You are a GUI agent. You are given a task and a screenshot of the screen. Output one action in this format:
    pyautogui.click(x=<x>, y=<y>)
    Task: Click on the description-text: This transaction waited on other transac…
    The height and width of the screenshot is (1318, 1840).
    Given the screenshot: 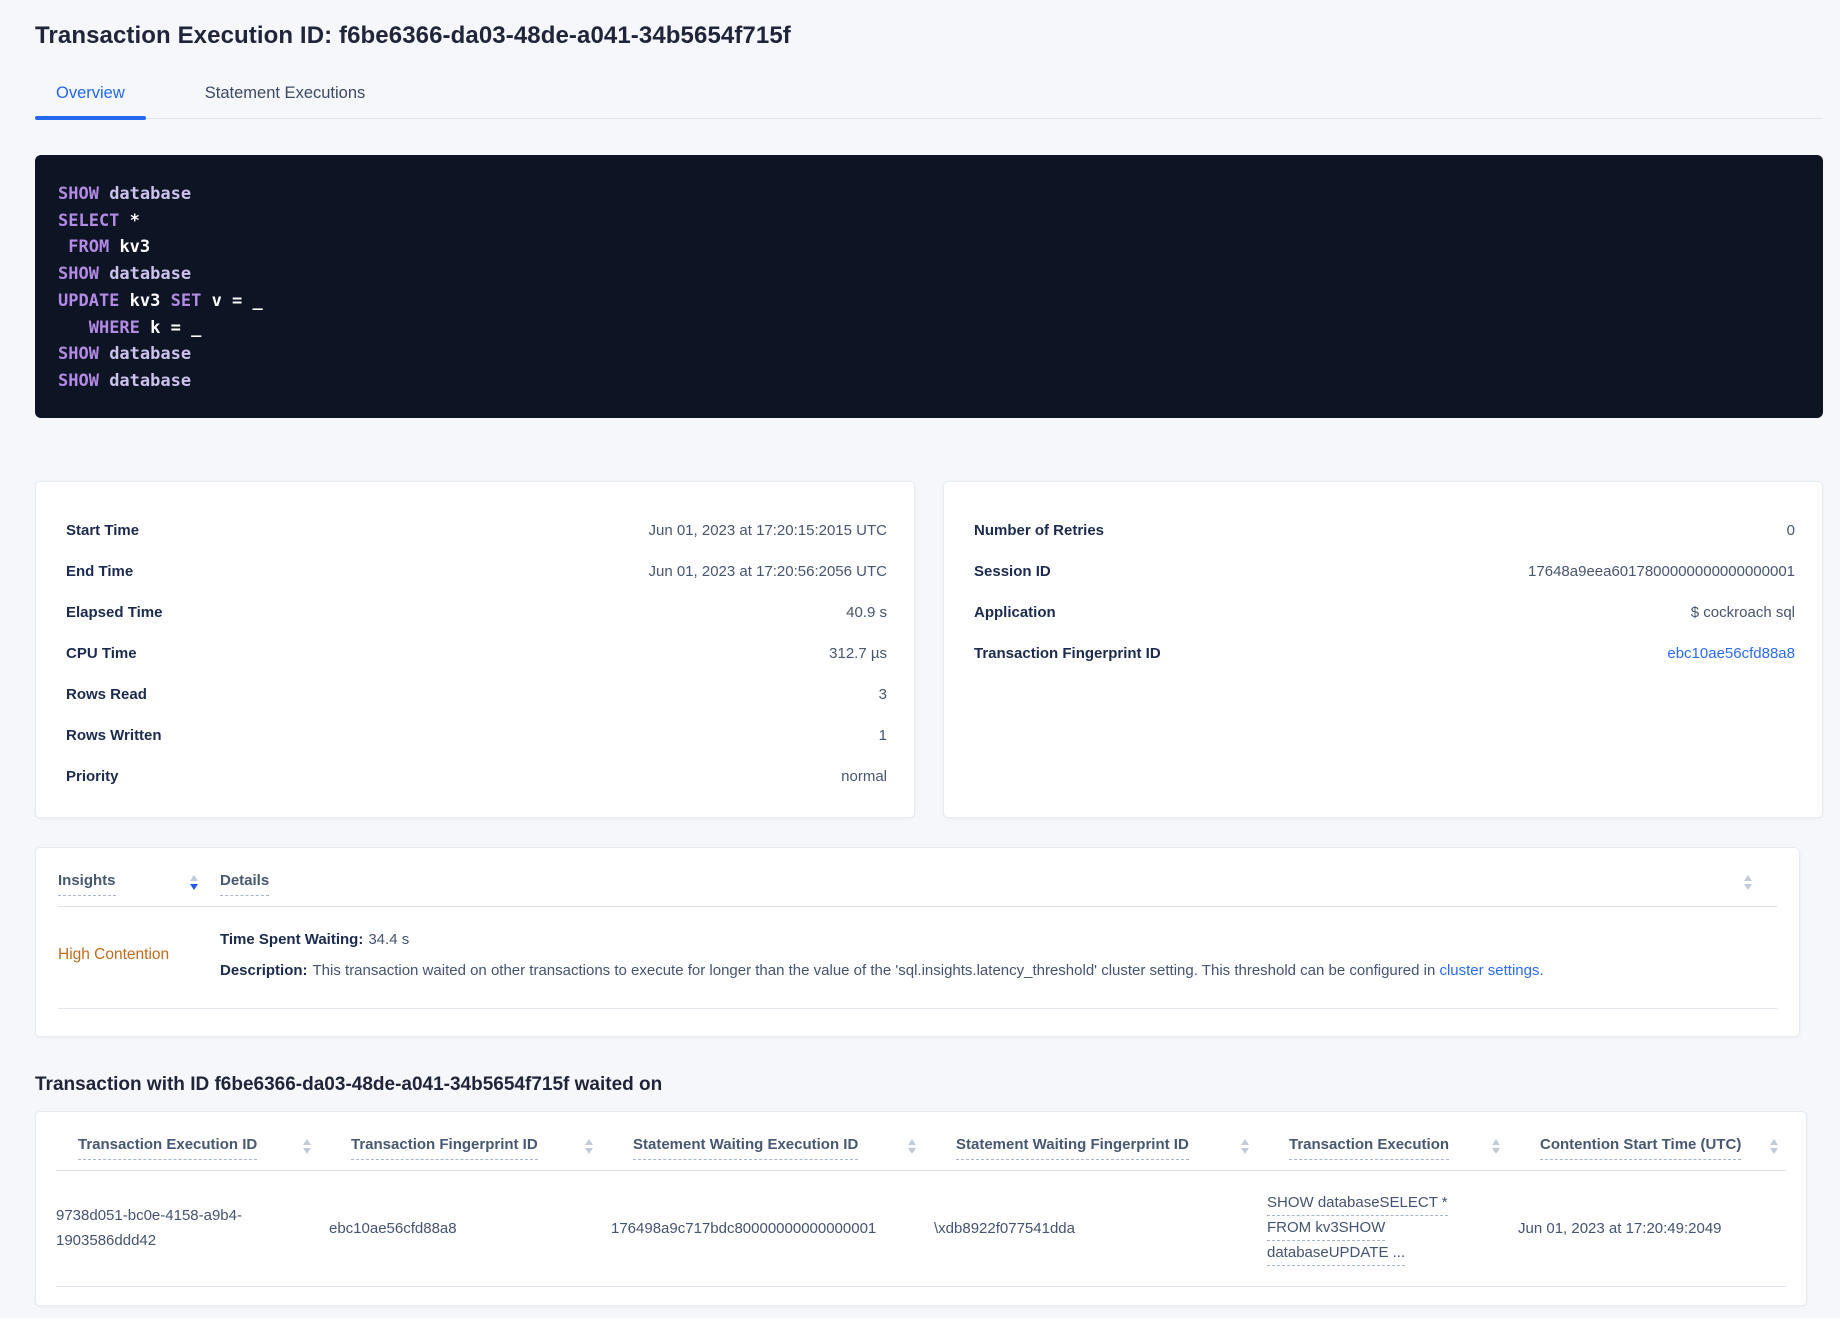 What is the action you would take?
    pyautogui.click(x=876, y=970)
    